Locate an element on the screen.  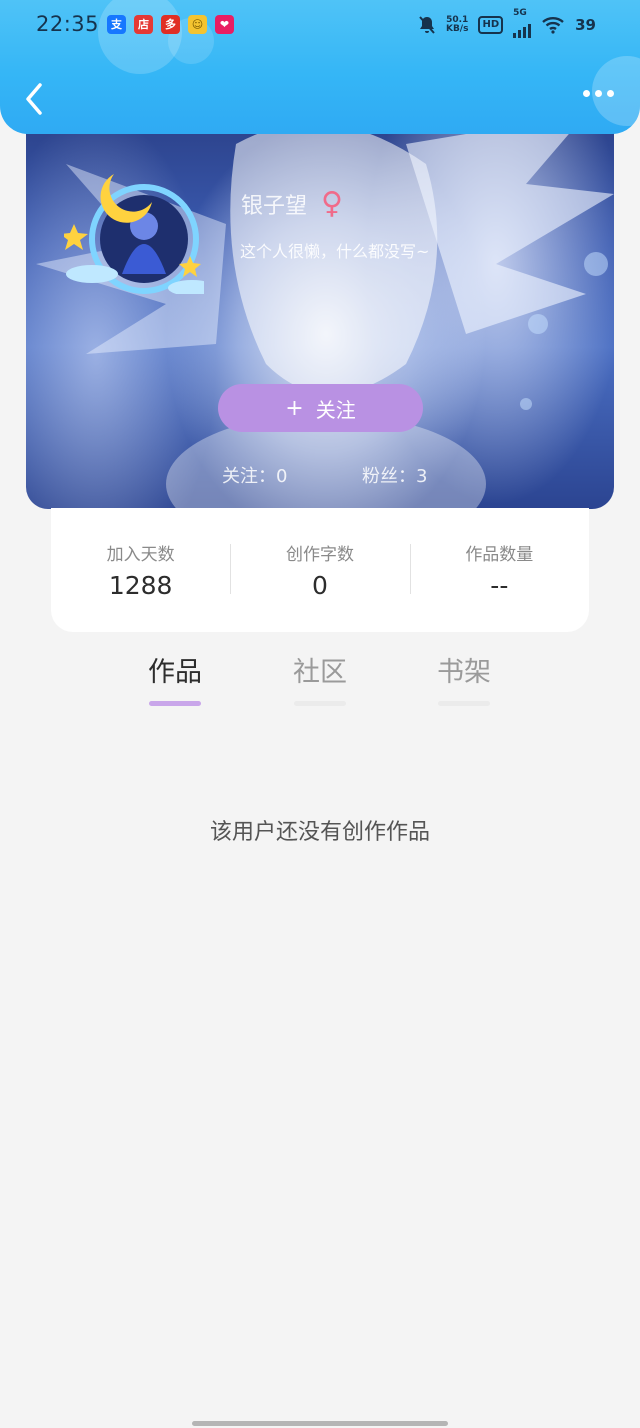
tab-works: 作品 is located at coordinates (175, 678).